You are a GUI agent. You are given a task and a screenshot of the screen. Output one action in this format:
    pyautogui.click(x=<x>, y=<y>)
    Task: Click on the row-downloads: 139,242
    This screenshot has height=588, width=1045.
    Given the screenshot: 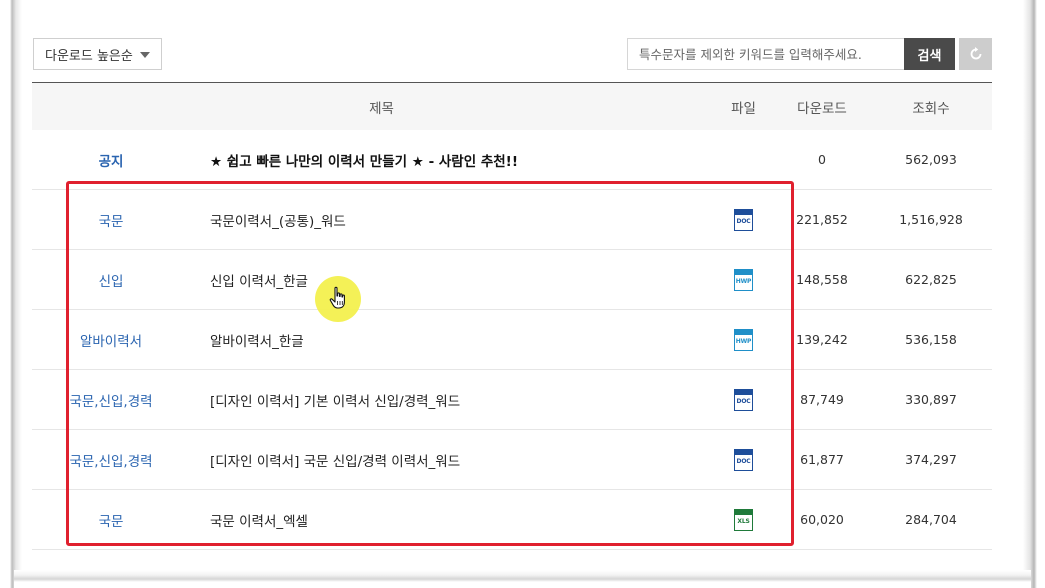 What is the action you would take?
    pyautogui.click(x=822, y=339)
    